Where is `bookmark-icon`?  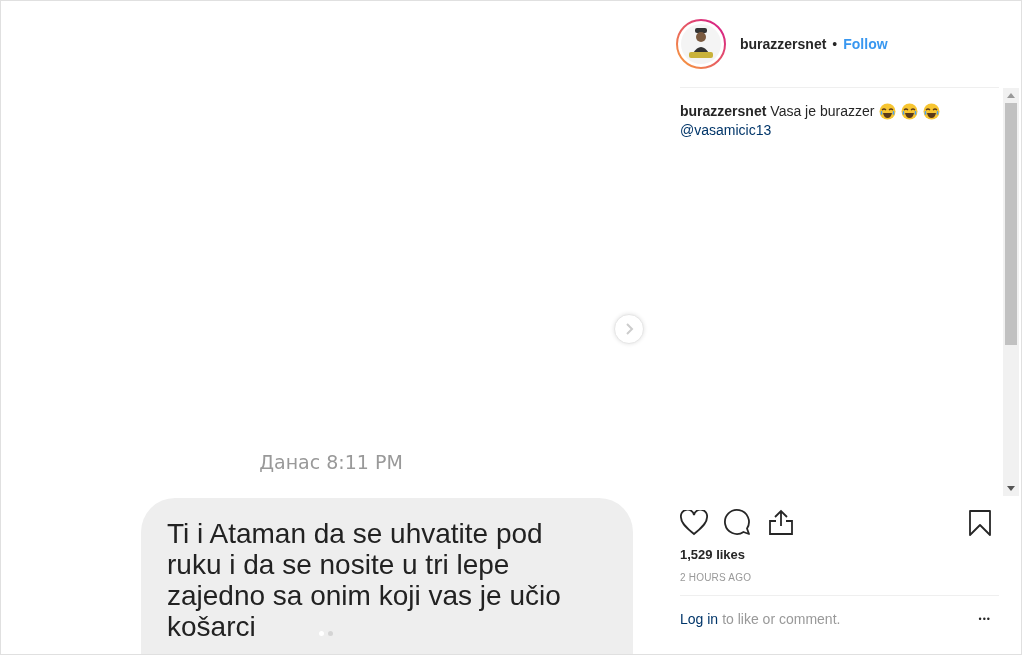 bookmark-icon is located at coordinates (980, 522).